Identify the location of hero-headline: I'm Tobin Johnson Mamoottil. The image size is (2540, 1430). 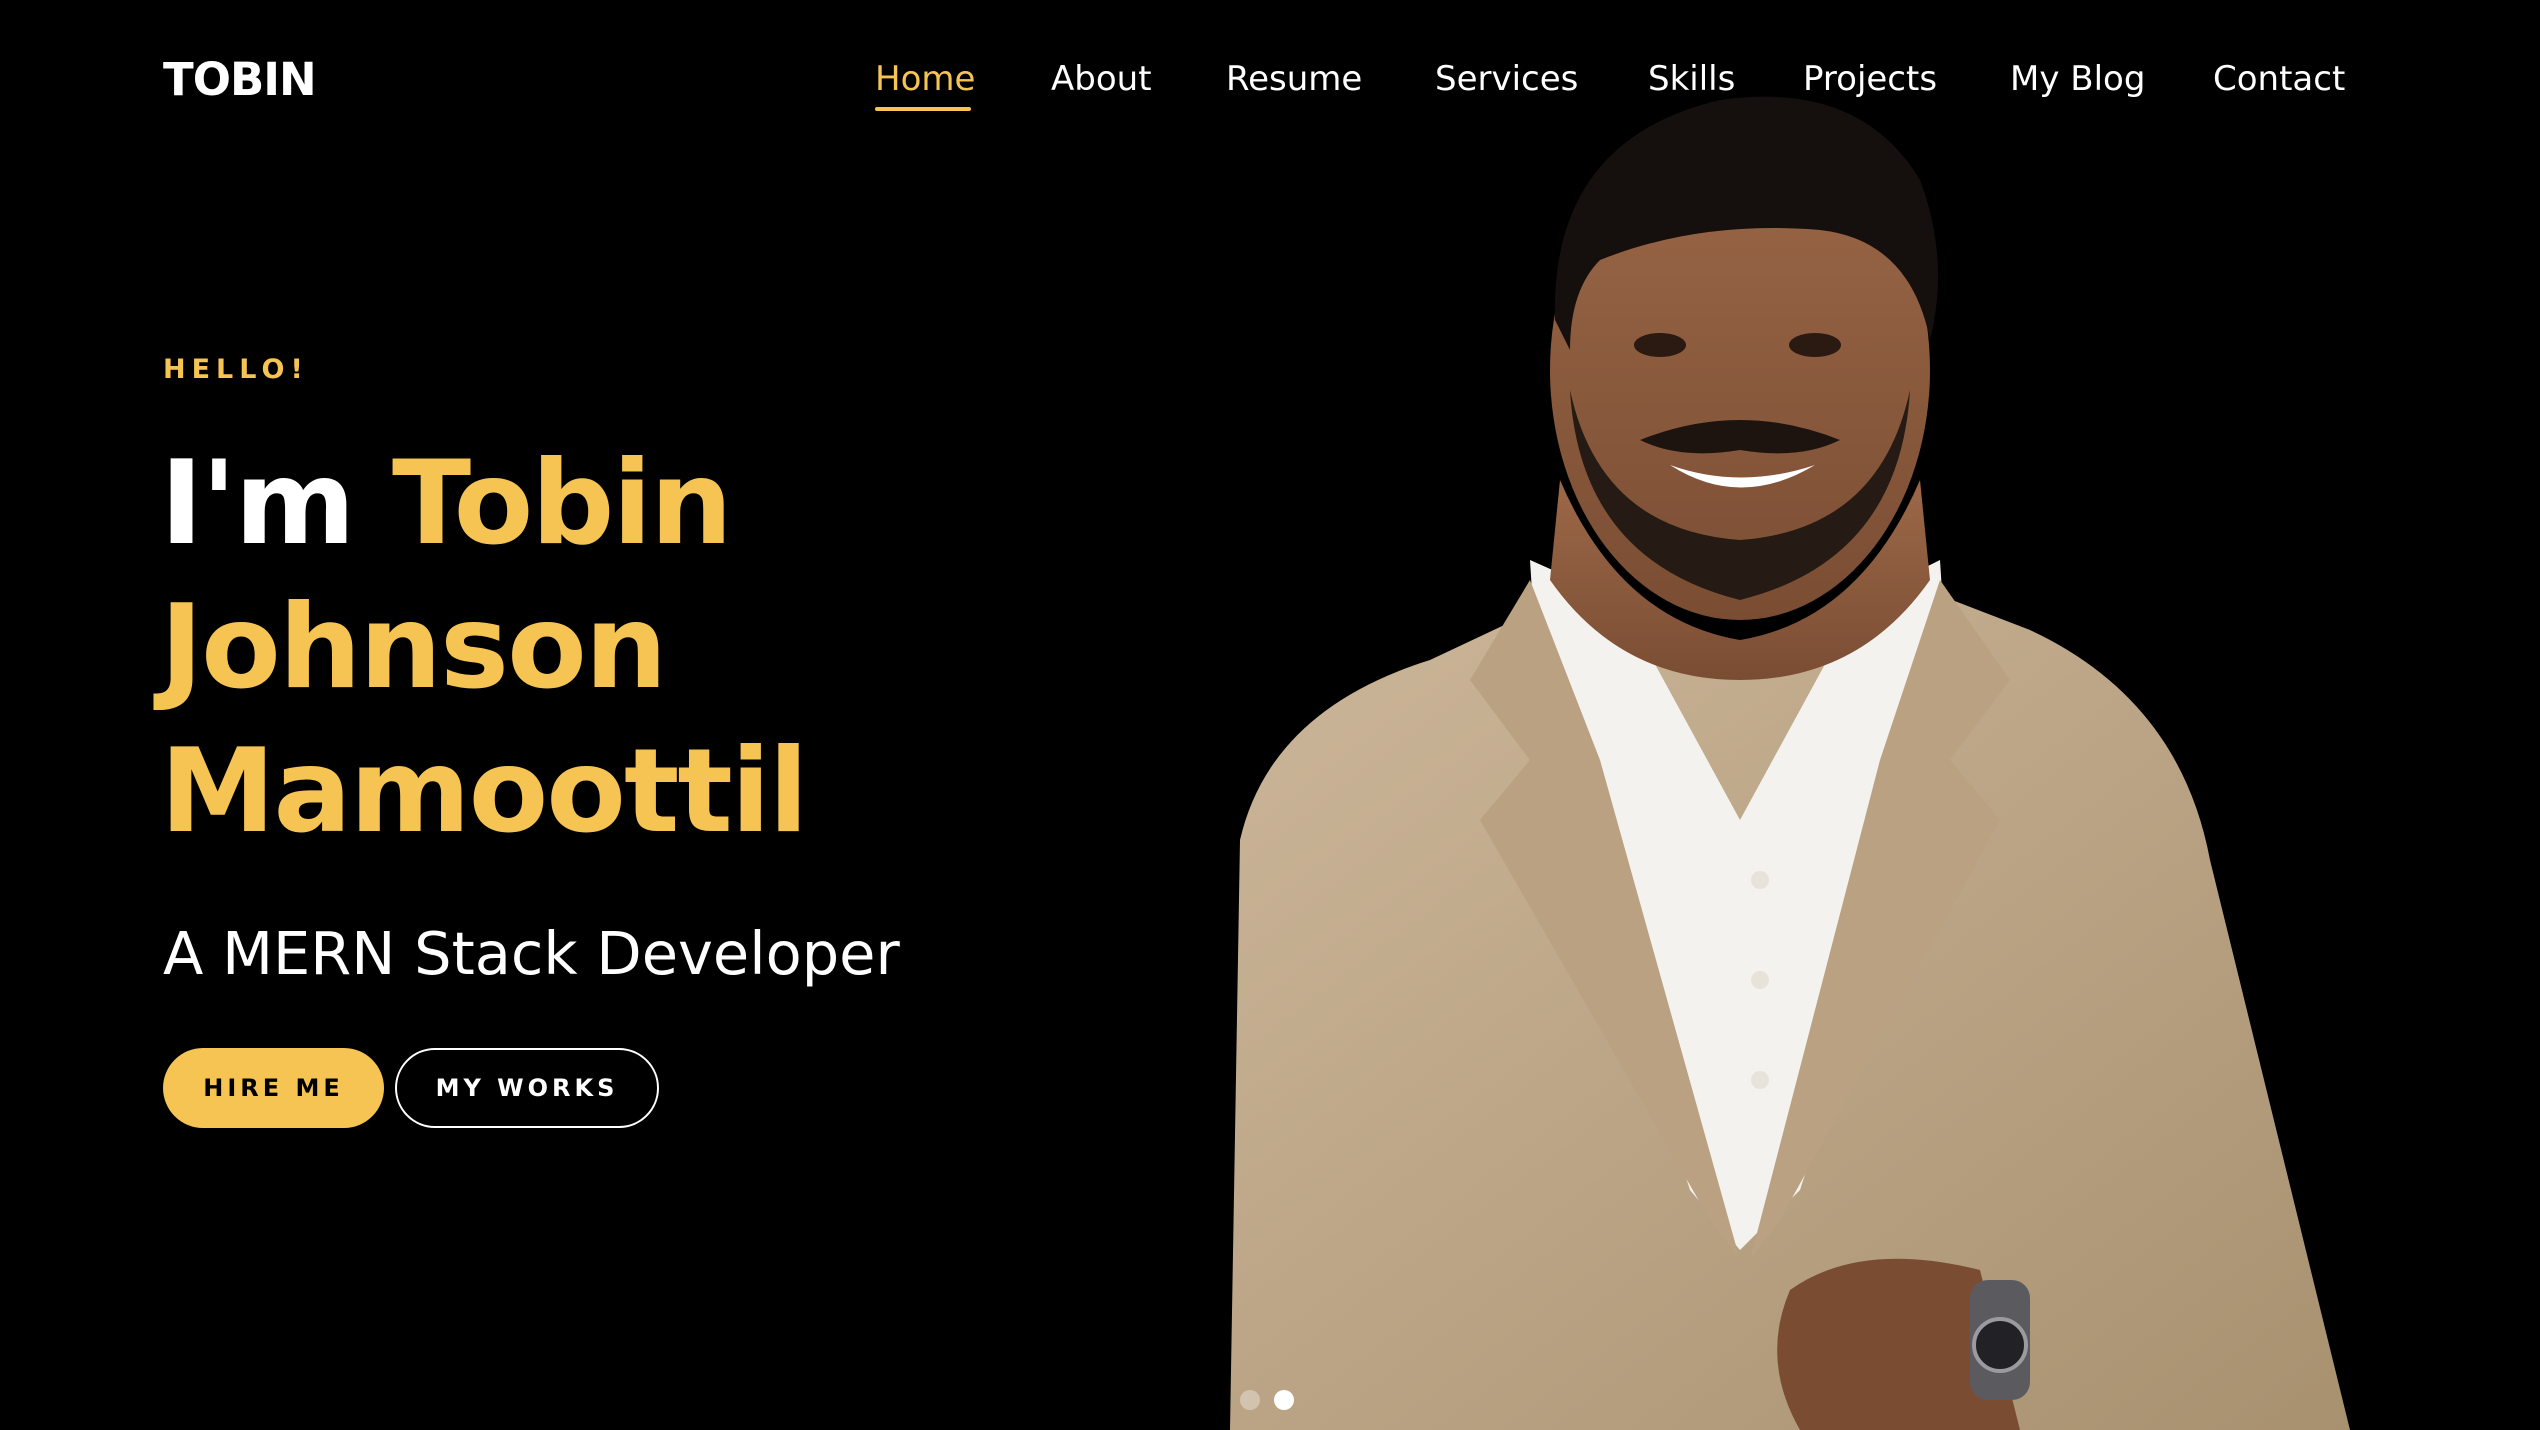
(610, 648).